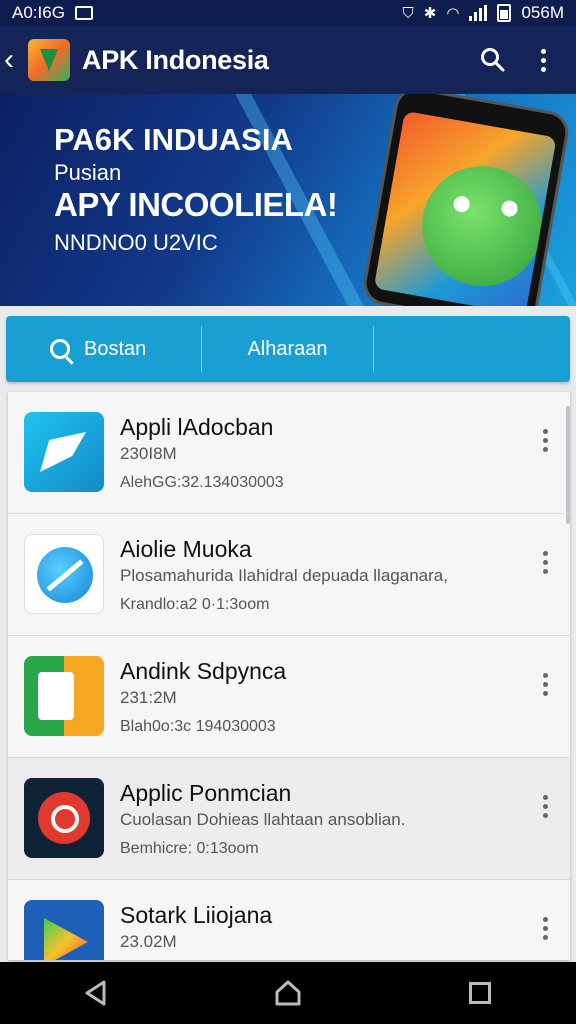  Describe the element at coordinates (203, 671) in the screenshot. I see `app-name: Andink Sdpynca` at that location.